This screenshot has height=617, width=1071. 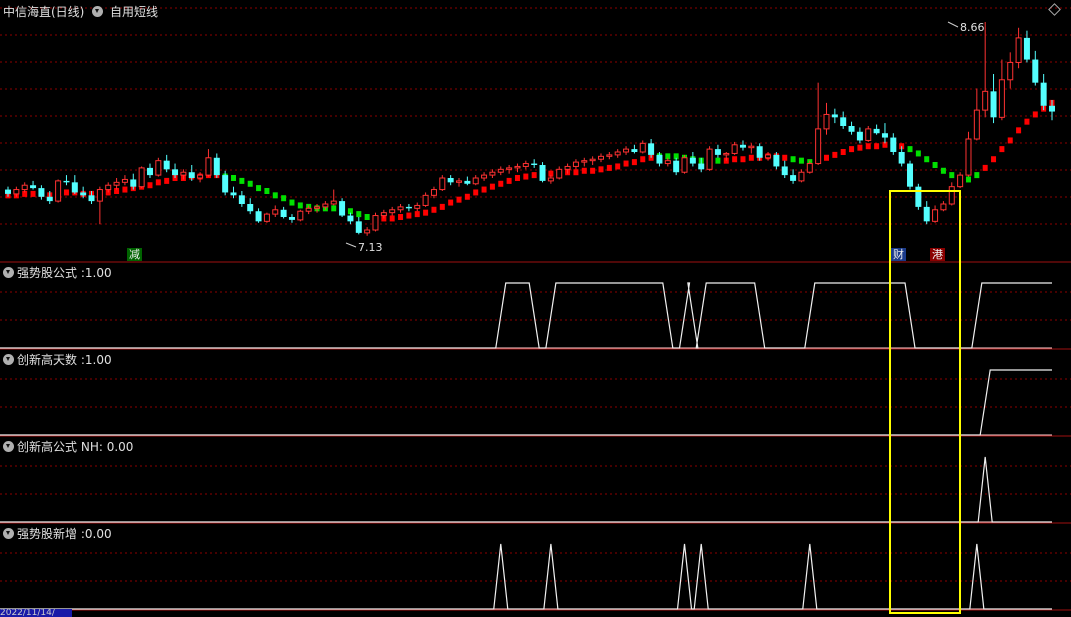 What do you see at coordinates (47, 534) in the screenshot?
I see `panel-label: 强势股新增` at bounding box center [47, 534].